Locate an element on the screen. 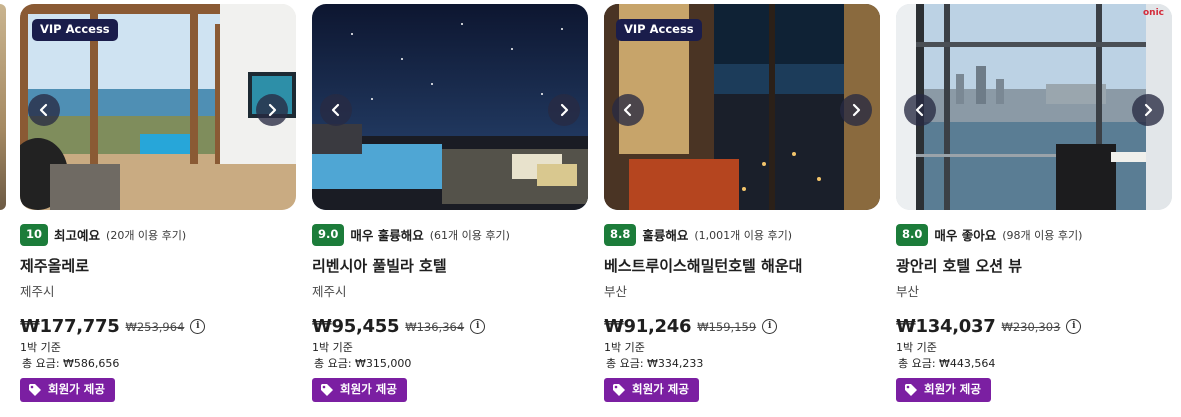 The image size is (1181, 417). previous-card-edge is located at coordinates (3, 107).